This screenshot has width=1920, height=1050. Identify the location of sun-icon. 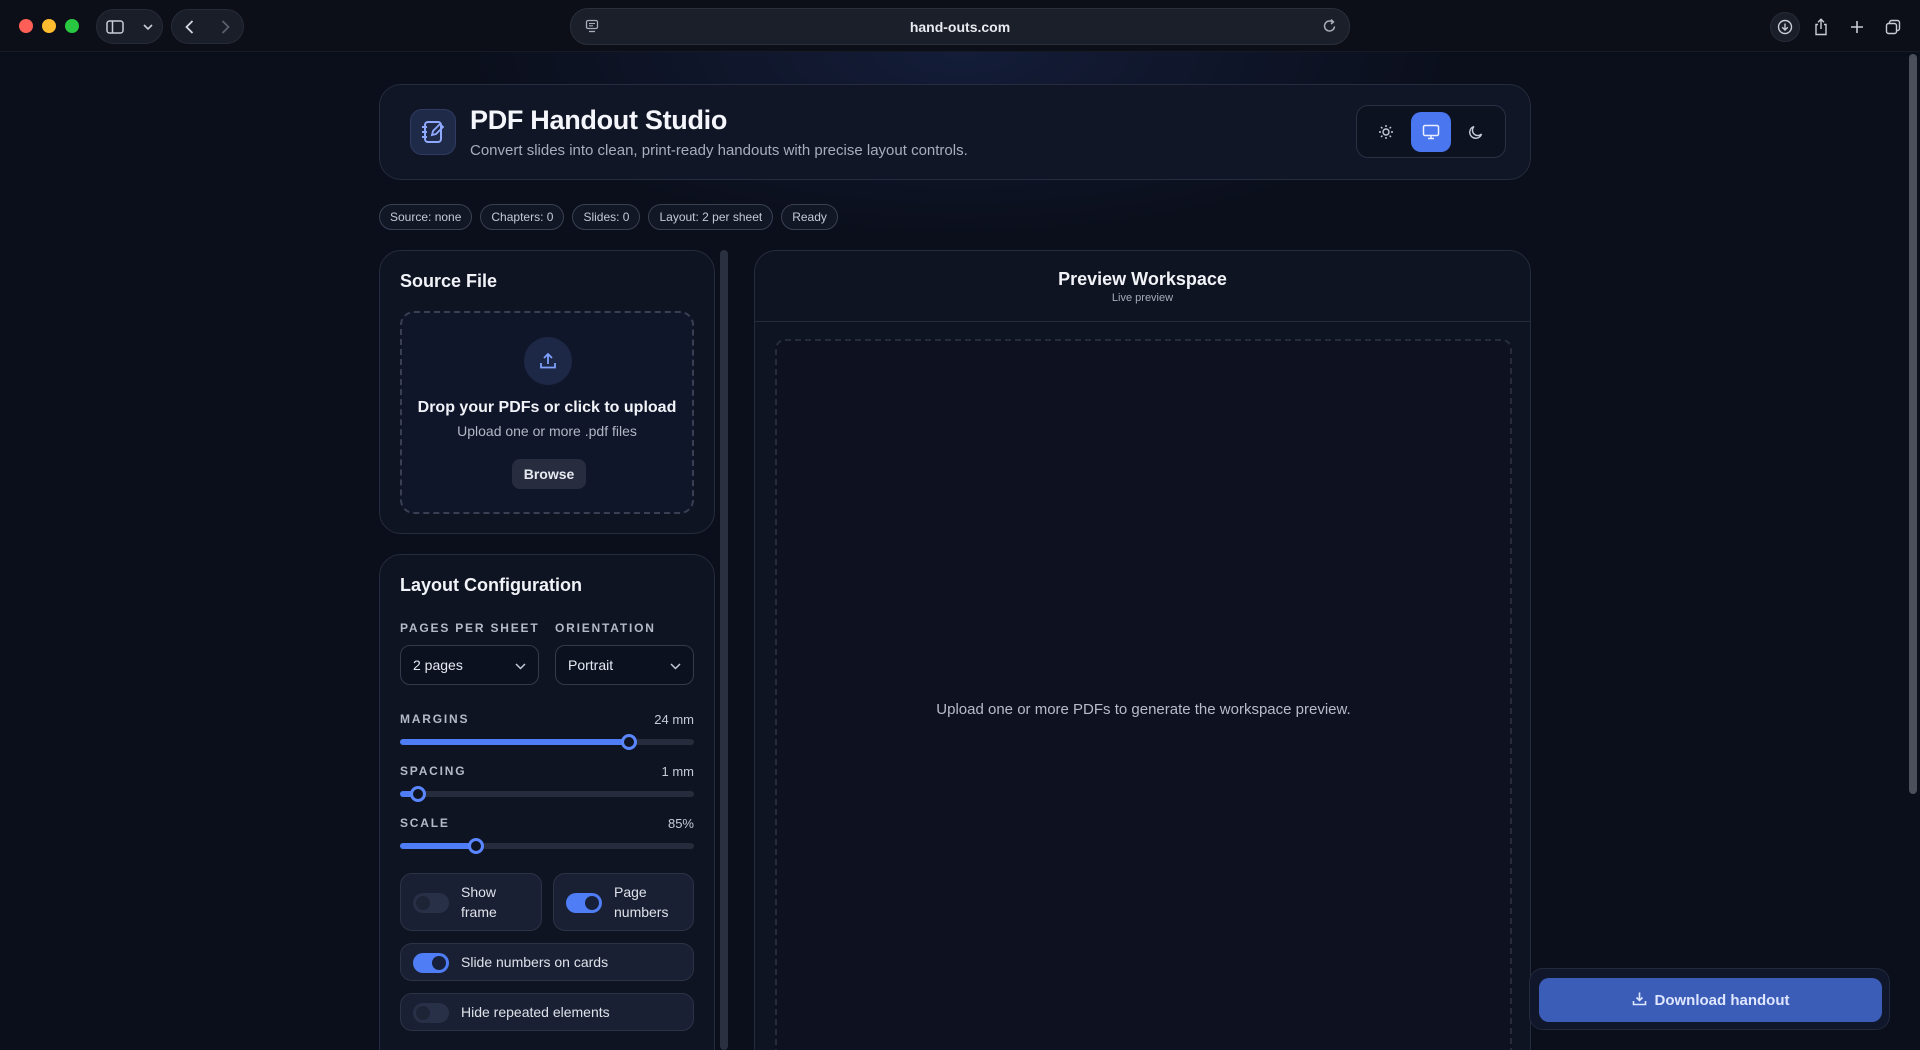
(1385, 131).